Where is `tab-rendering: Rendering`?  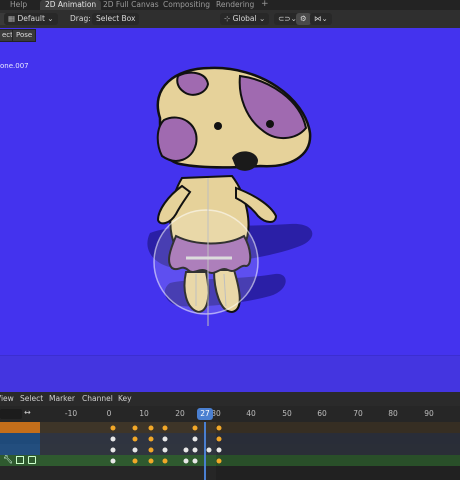 tab-rendering: Rendering is located at coordinates (235, 5).